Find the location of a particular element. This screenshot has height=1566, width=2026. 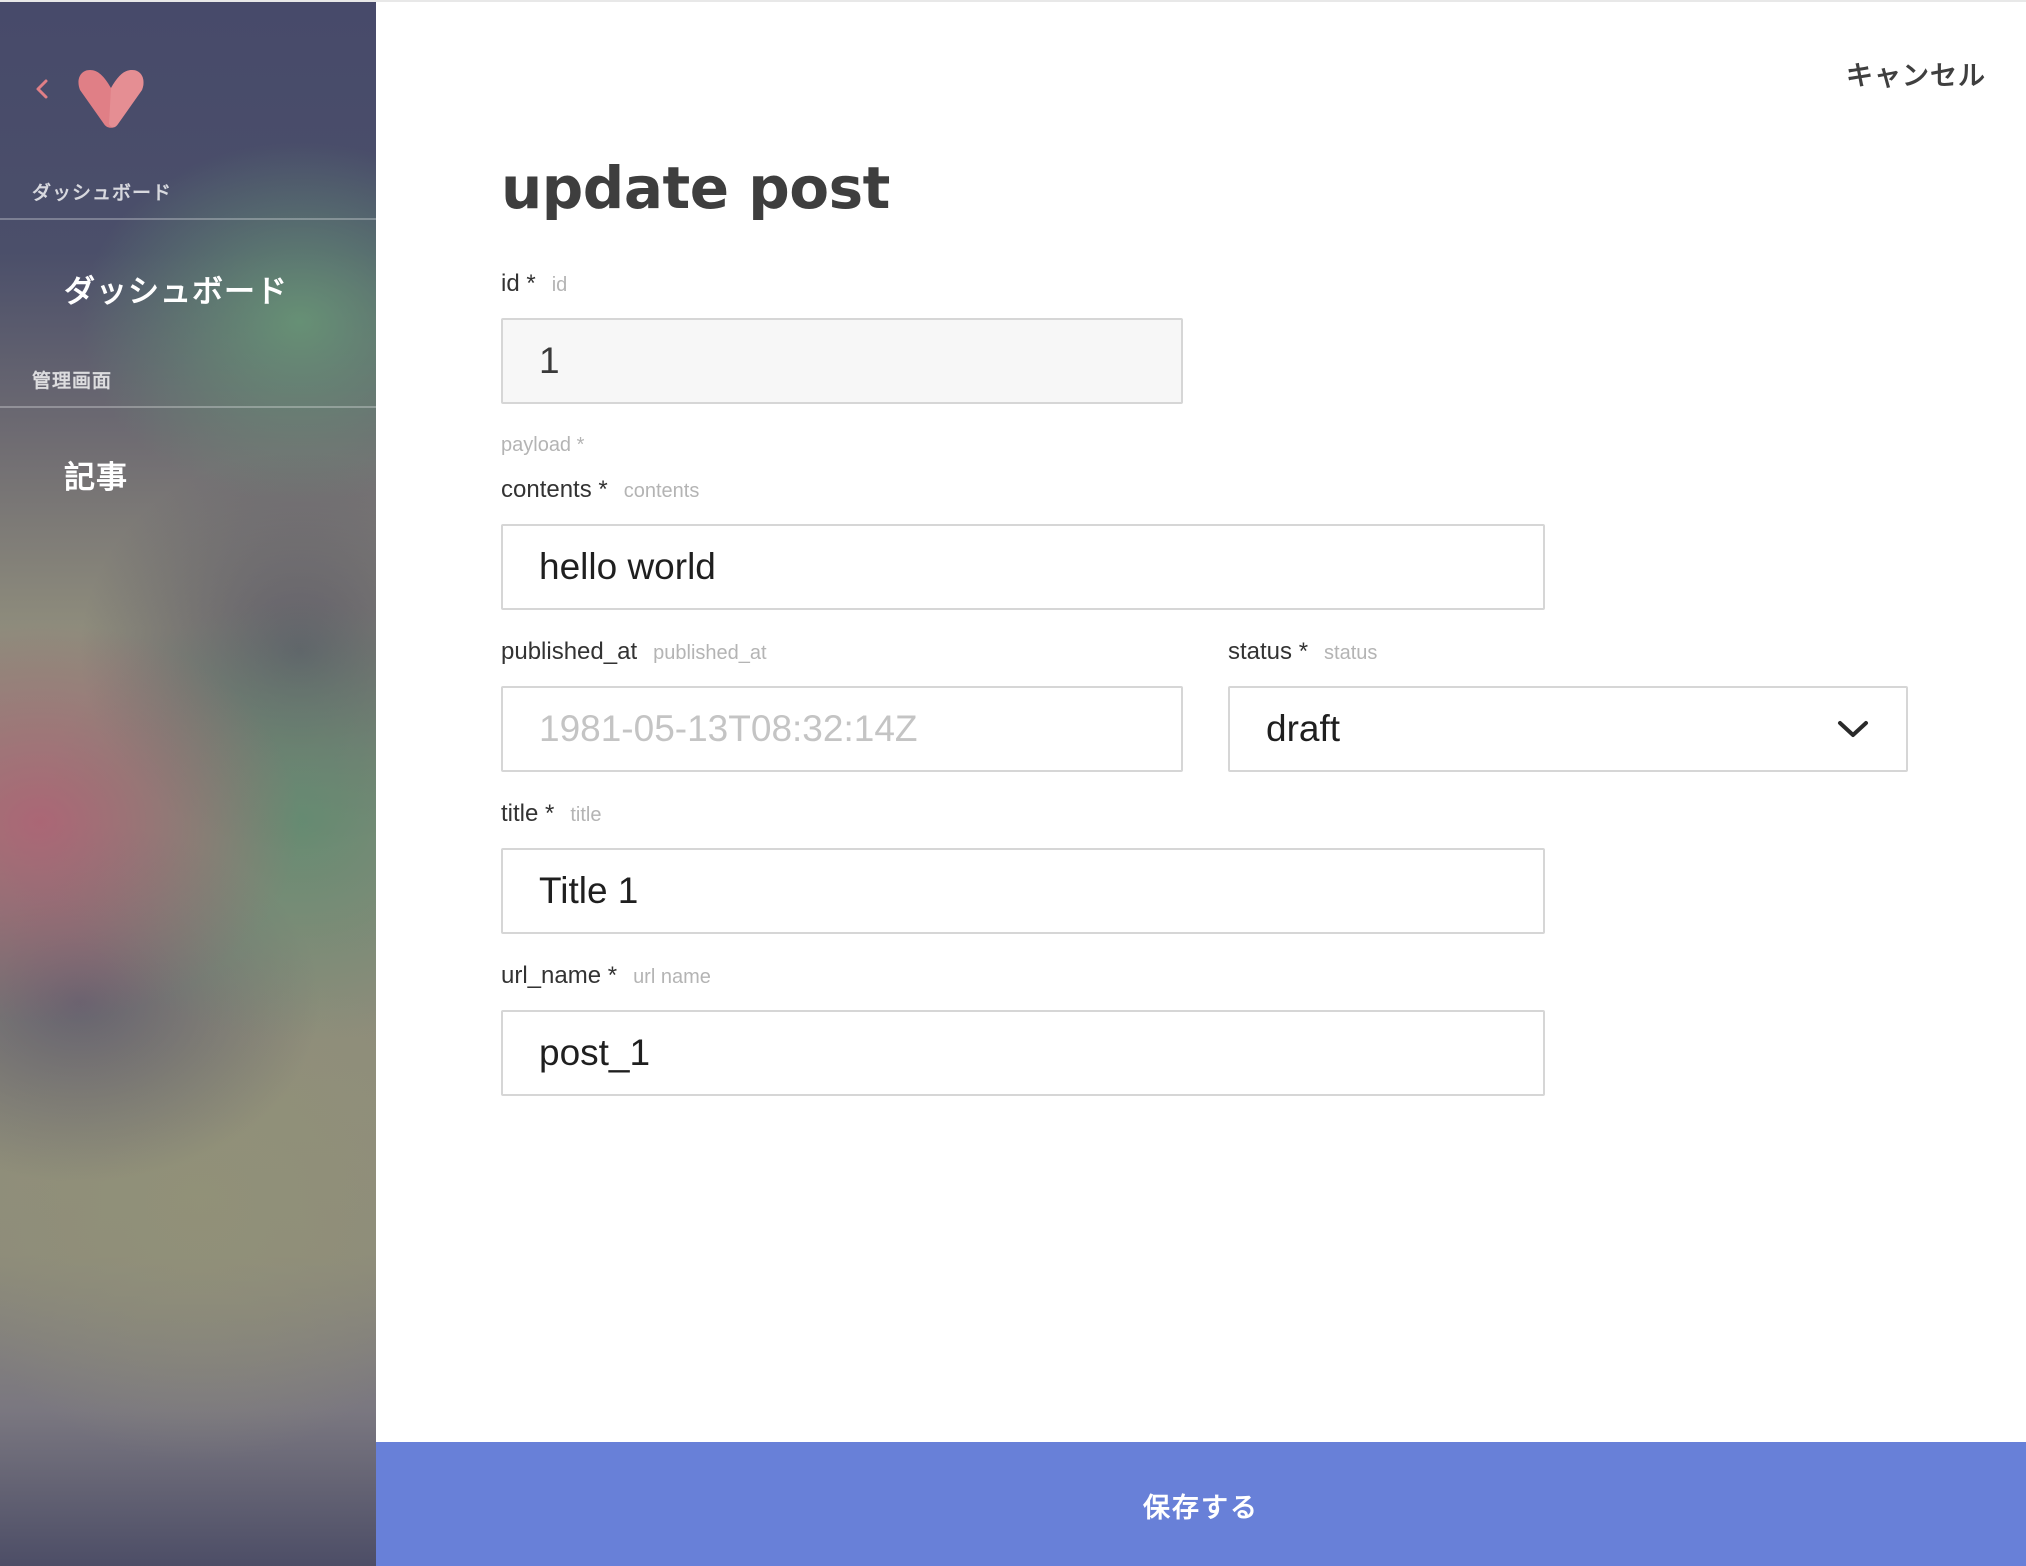

id-field: id * id 1 is located at coordinates (842, 337).